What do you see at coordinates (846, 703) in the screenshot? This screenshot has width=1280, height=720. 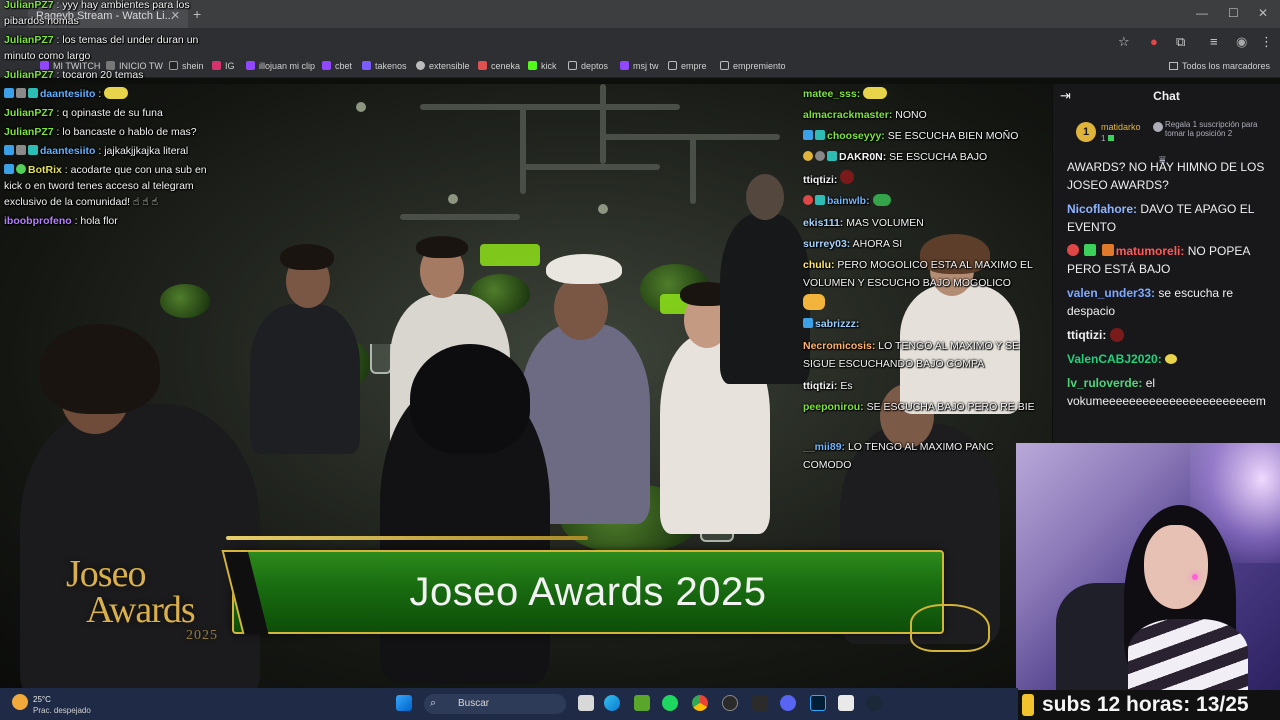 I see `capcut-icon` at bounding box center [846, 703].